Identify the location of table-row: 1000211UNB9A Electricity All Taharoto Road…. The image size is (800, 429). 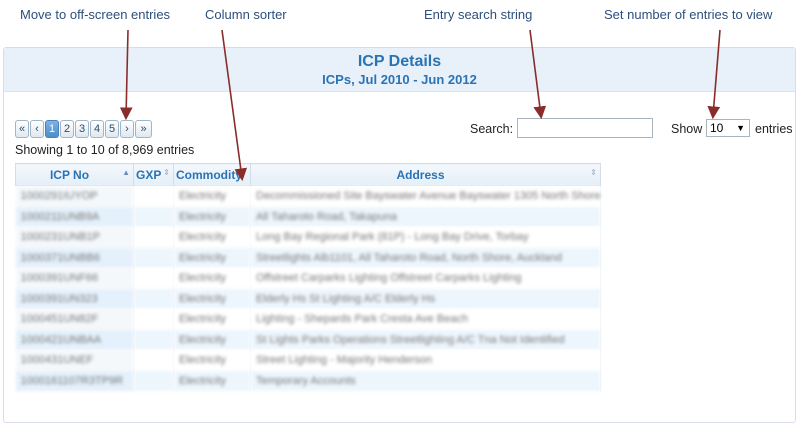
(308, 216).